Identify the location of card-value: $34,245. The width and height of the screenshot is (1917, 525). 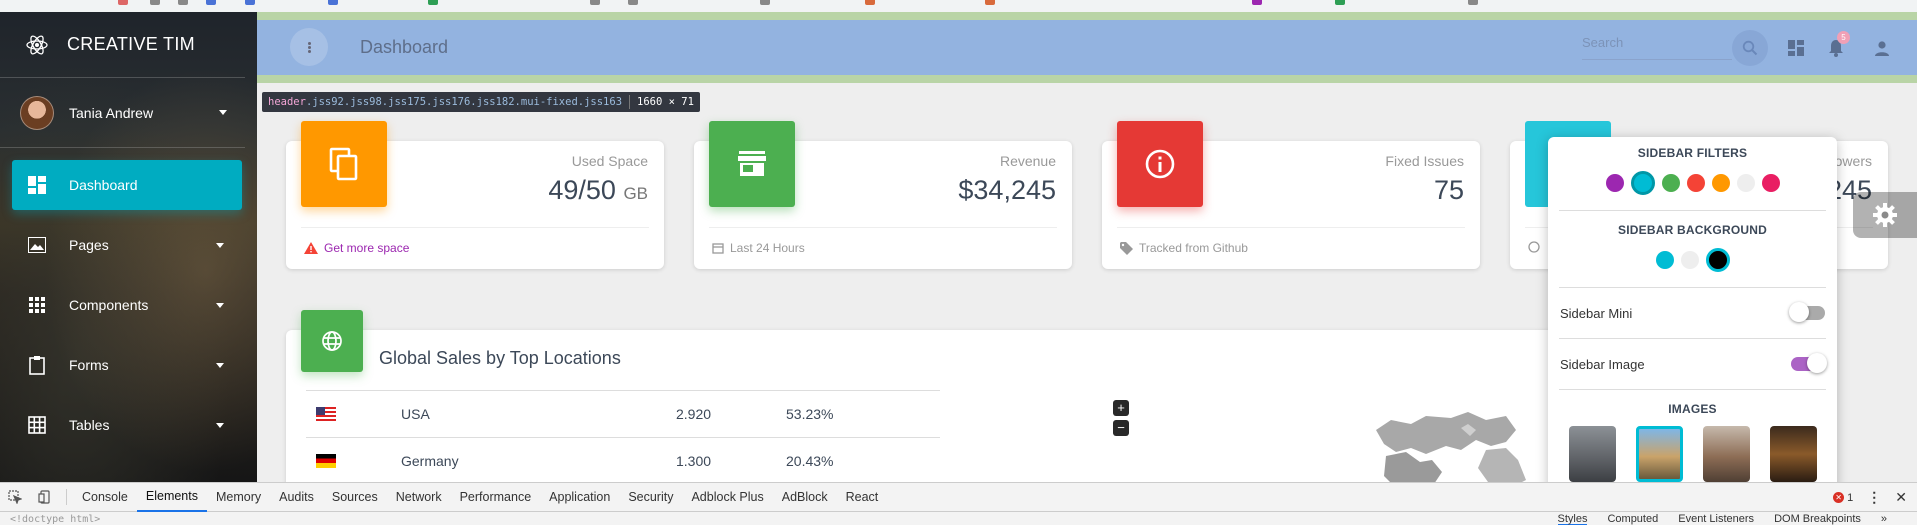
(1007, 190).